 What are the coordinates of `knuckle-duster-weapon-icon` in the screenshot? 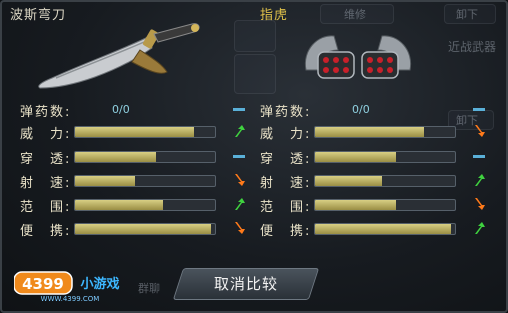 It's located at (358, 57).